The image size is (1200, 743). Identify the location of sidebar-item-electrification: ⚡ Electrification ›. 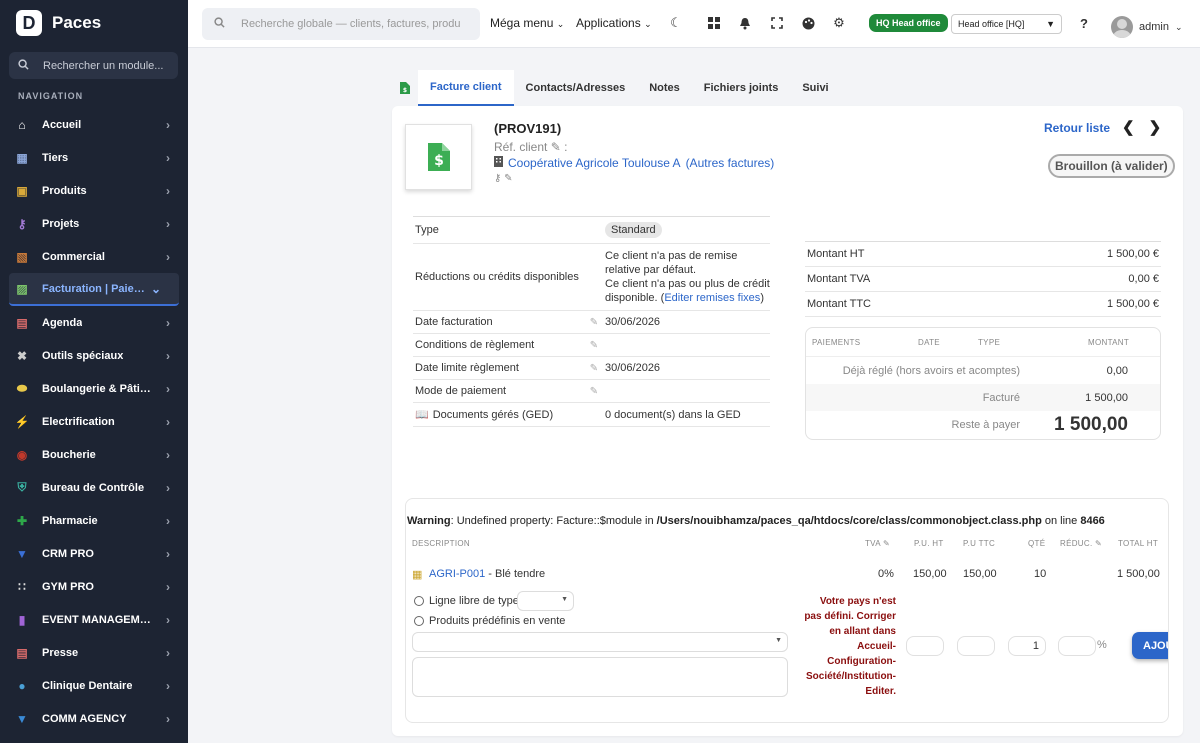
(94, 421).